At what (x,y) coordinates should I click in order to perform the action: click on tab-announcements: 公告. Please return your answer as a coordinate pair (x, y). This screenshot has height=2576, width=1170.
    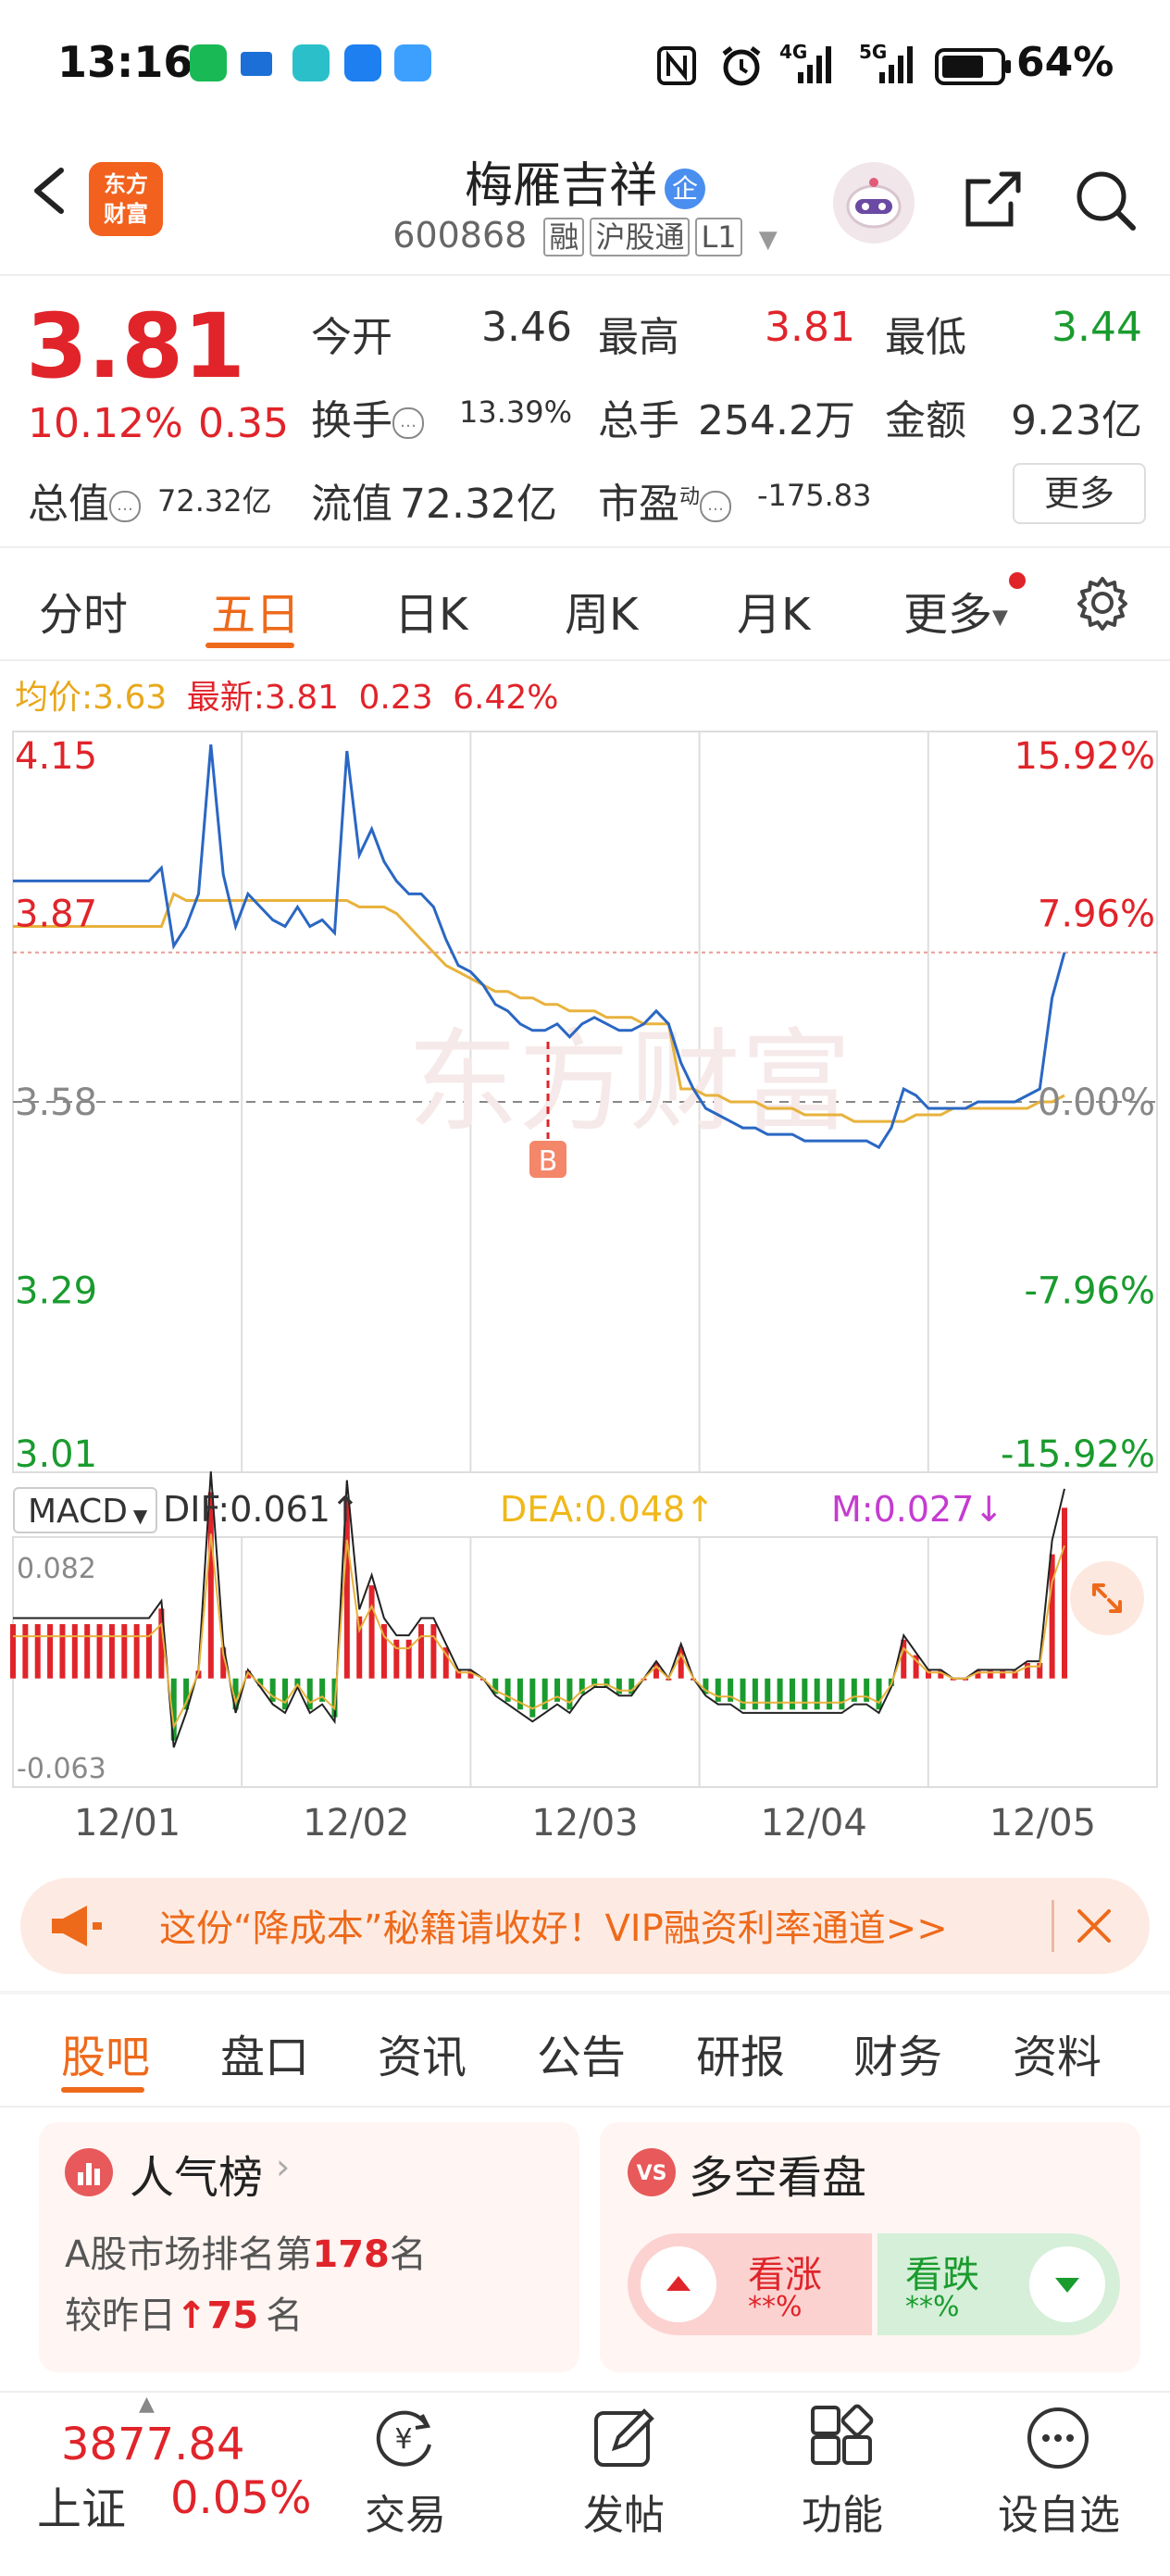
    Looking at the image, I should click on (581, 2052).